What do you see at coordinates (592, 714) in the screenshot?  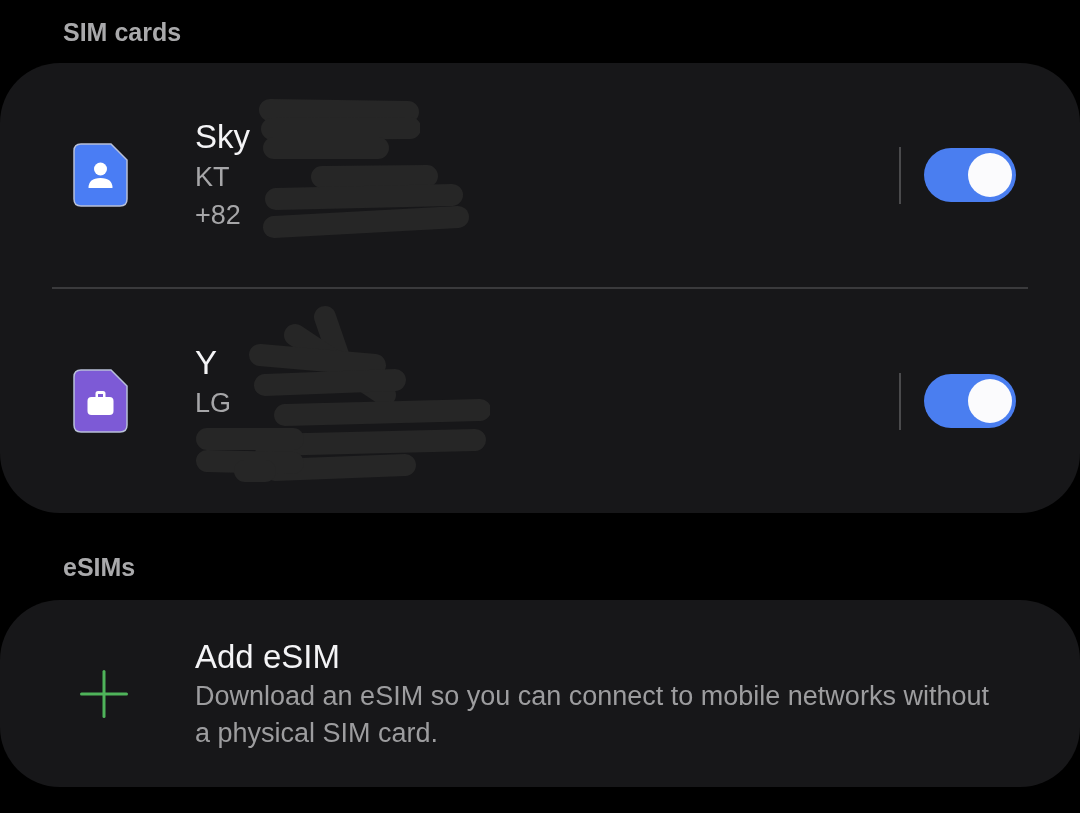 I see `add-esim-description: Download an eSIM so you can connect to mobile networks without a physical SIM card.` at bounding box center [592, 714].